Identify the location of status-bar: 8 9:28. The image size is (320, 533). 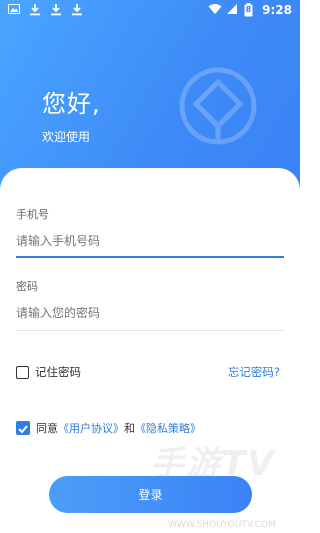
(150, 11).